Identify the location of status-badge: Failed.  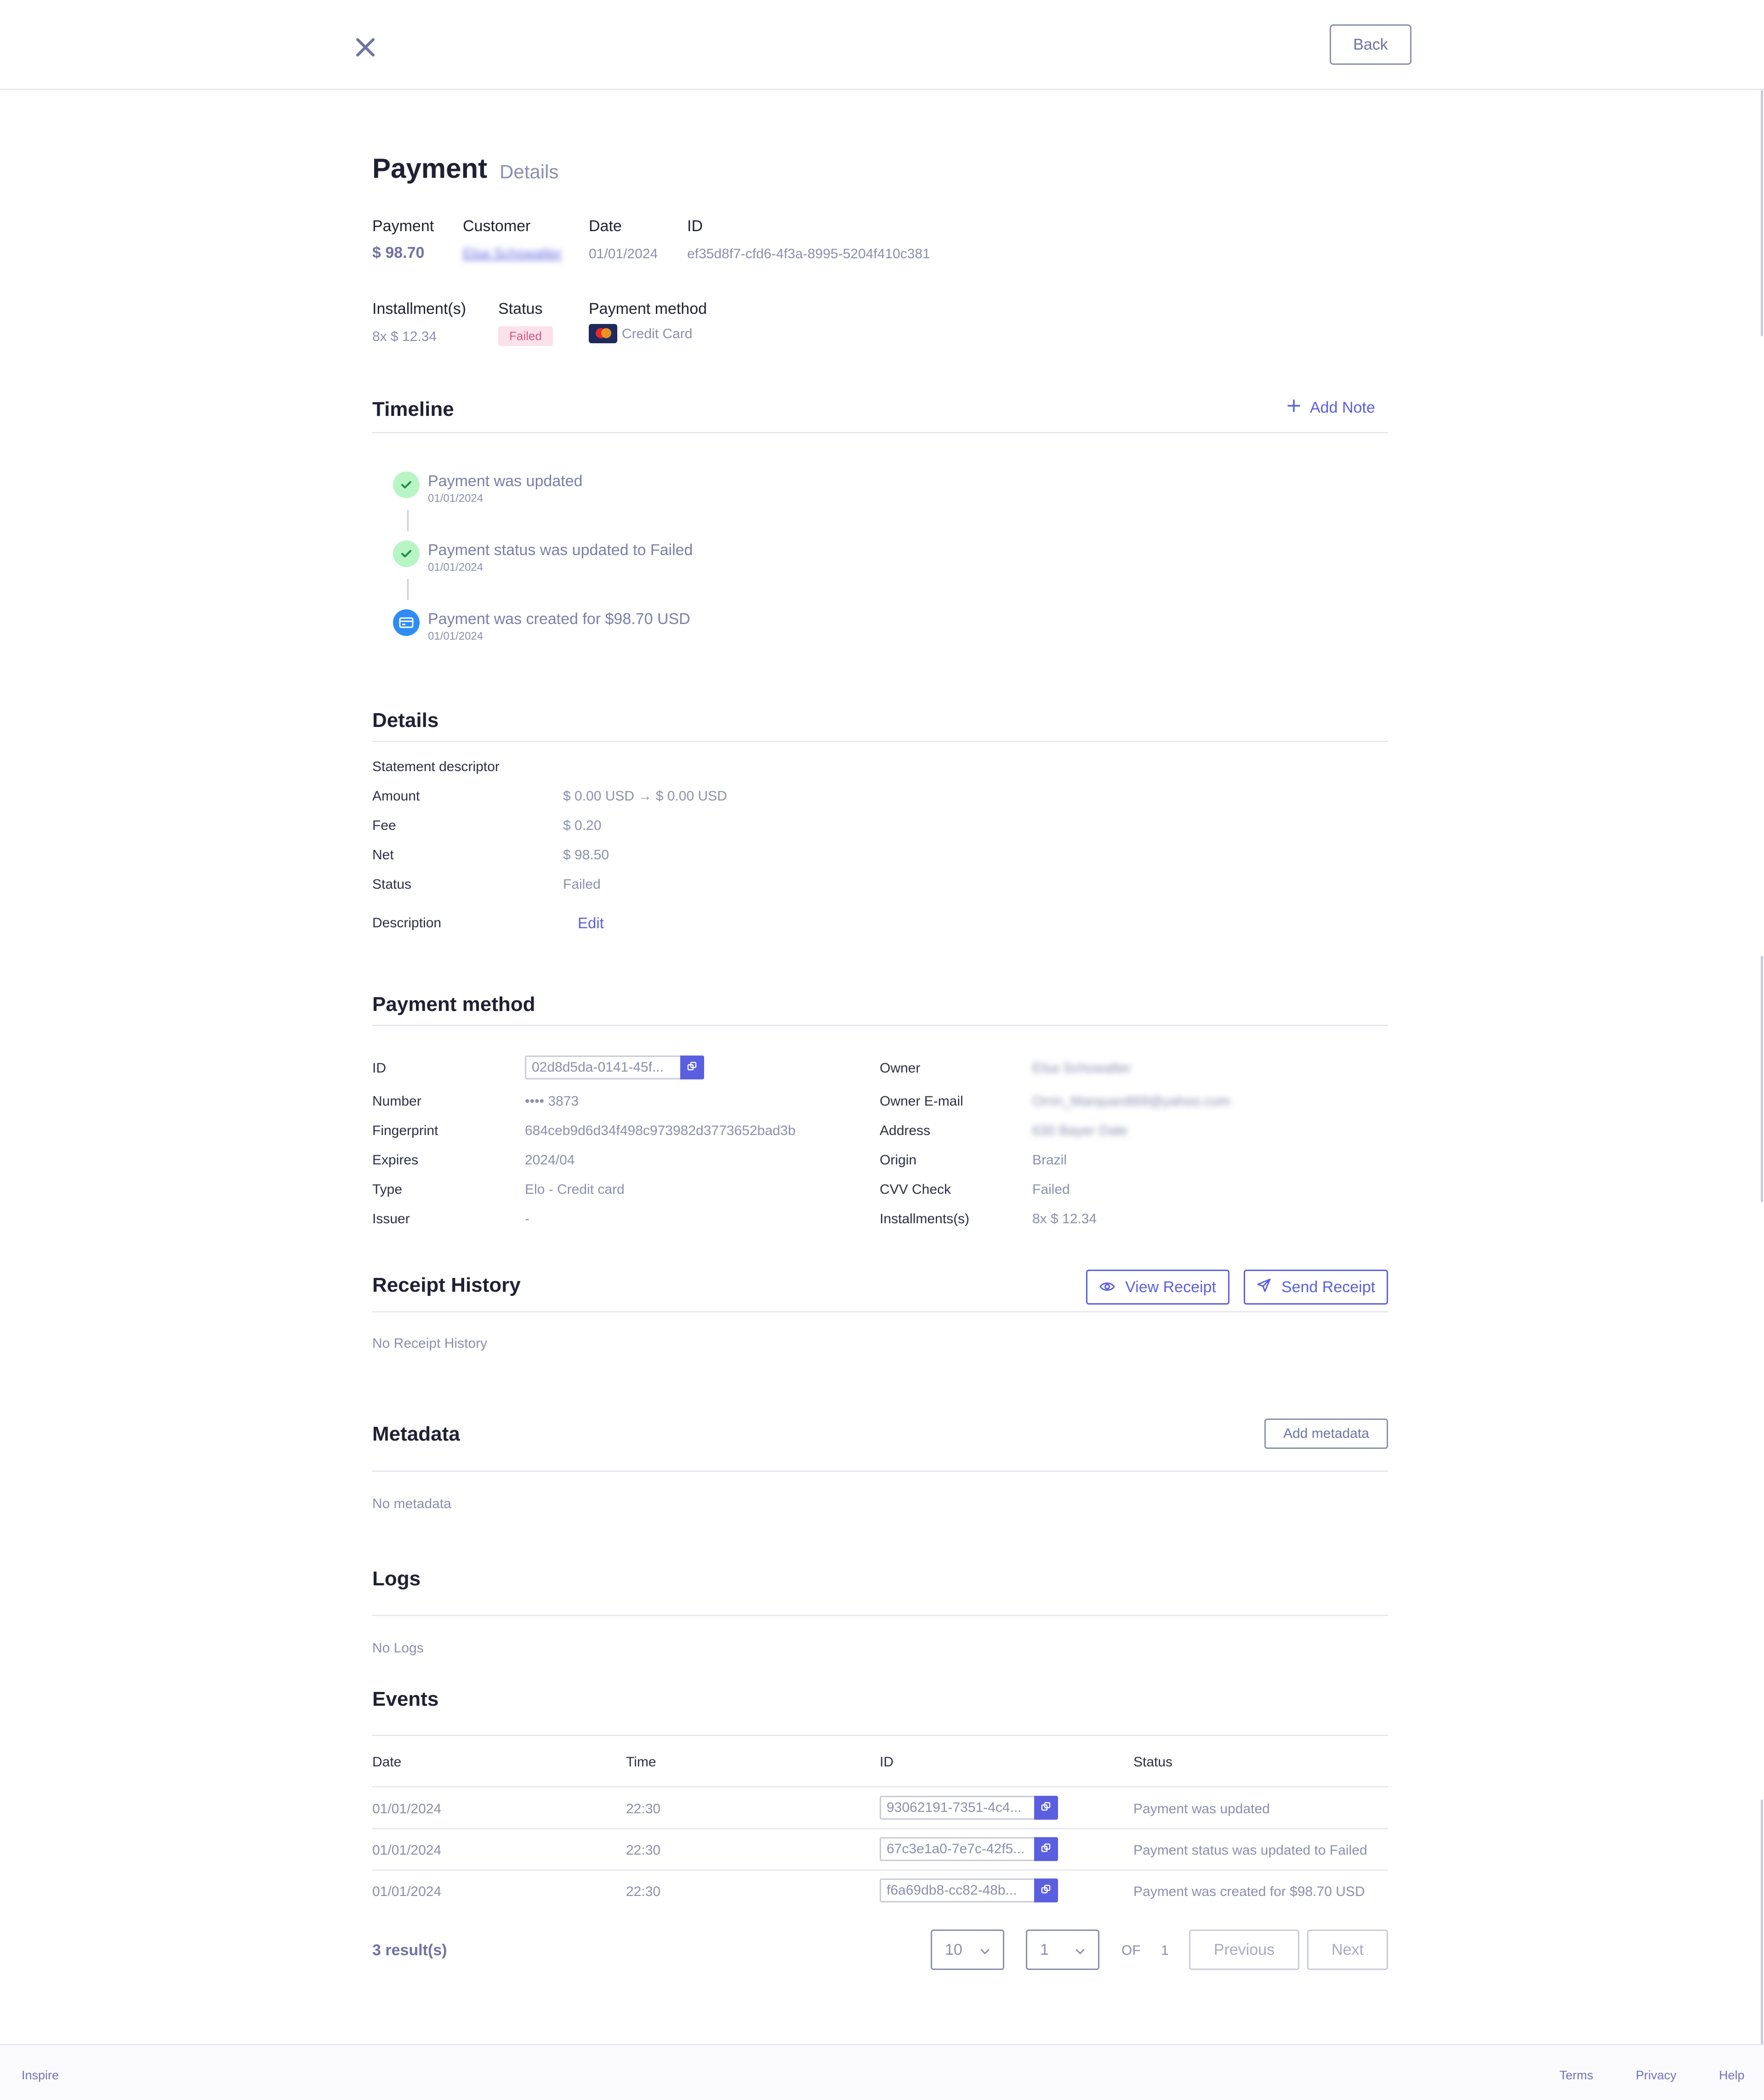
(525, 336).